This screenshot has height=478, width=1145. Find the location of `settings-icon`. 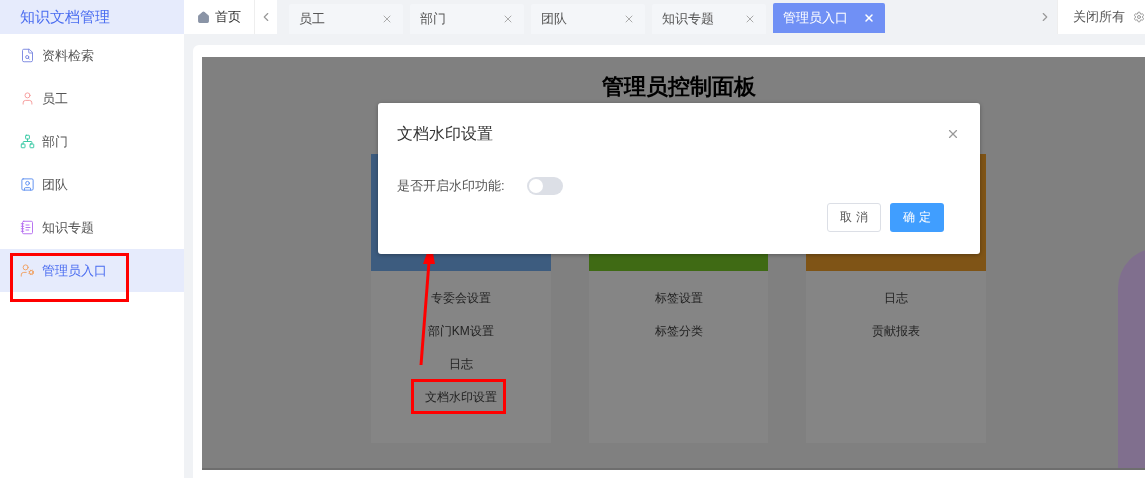

settings-icon is located at coordinates (1139, 17).